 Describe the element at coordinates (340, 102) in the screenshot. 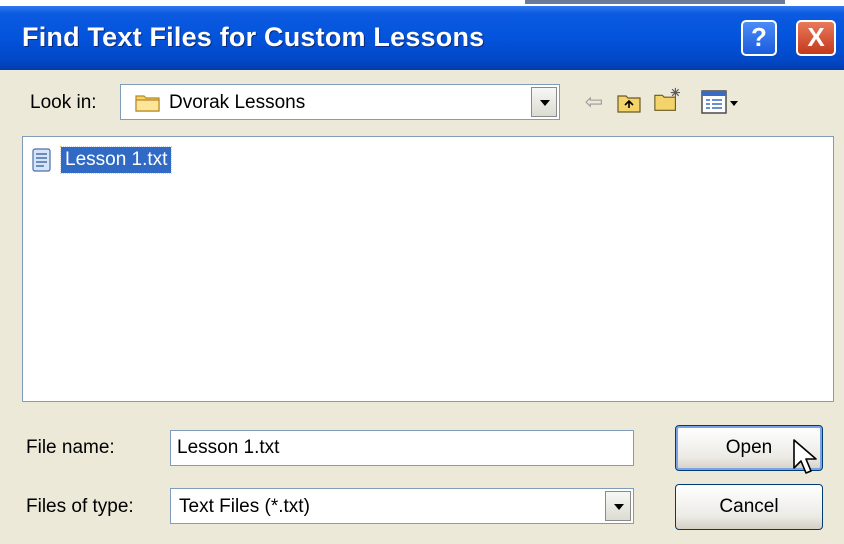

I see `look-in-dropdown: Dvorak Lessons` at that location.